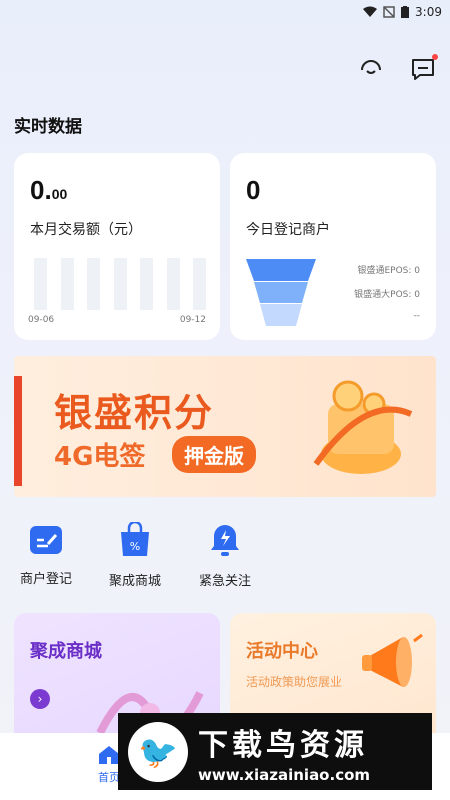 The image size is (450, 800). What do you see at coordinates (100, 457) in the screenshot?
I see `banner-subtitle: 4G电签` at bounding box center [100, 457].